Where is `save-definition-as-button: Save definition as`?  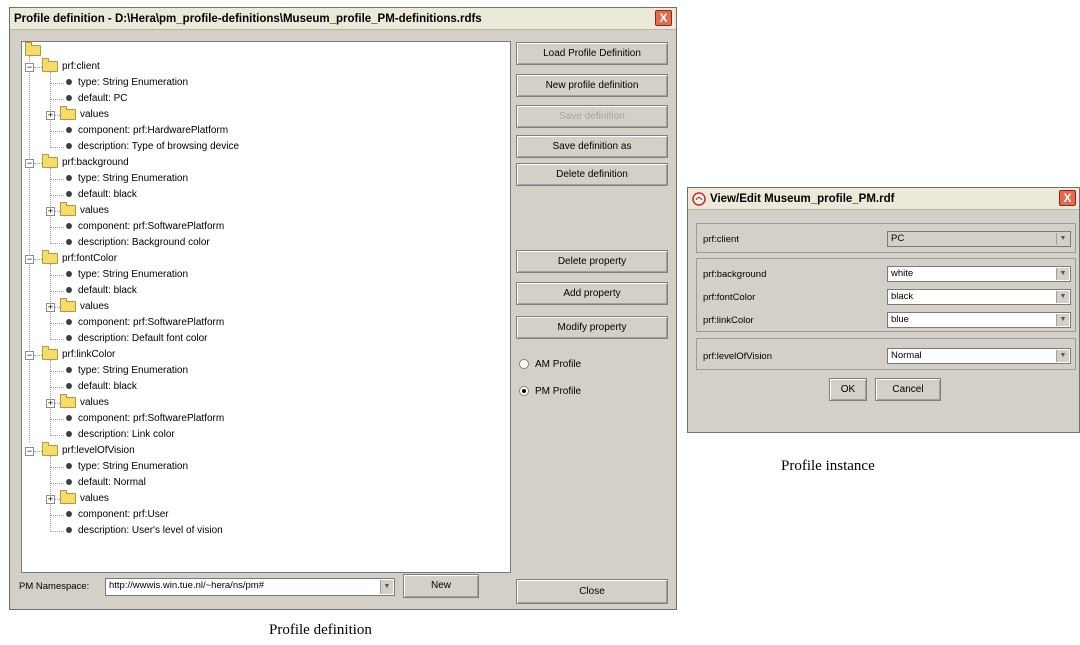 save-definition-as-button: Save definition as is located at coordinates (592, 146).